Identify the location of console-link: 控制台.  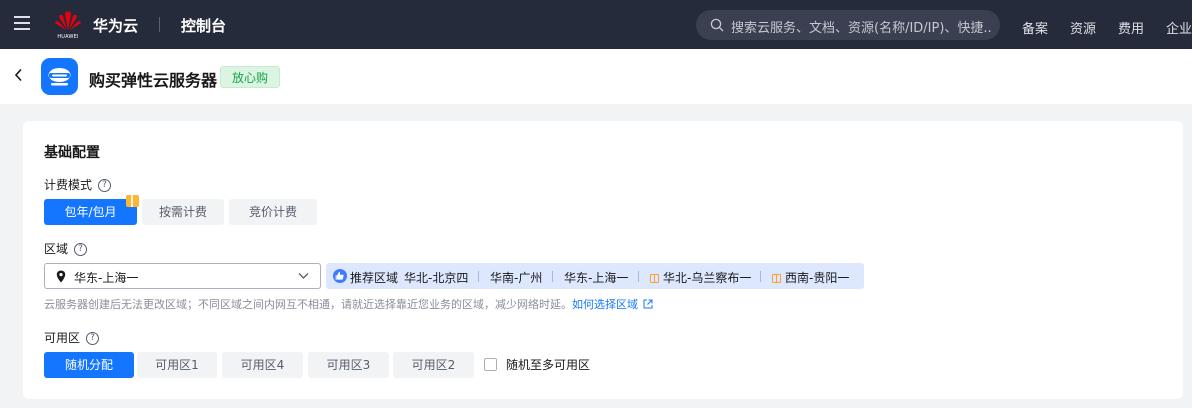
(203, 25).